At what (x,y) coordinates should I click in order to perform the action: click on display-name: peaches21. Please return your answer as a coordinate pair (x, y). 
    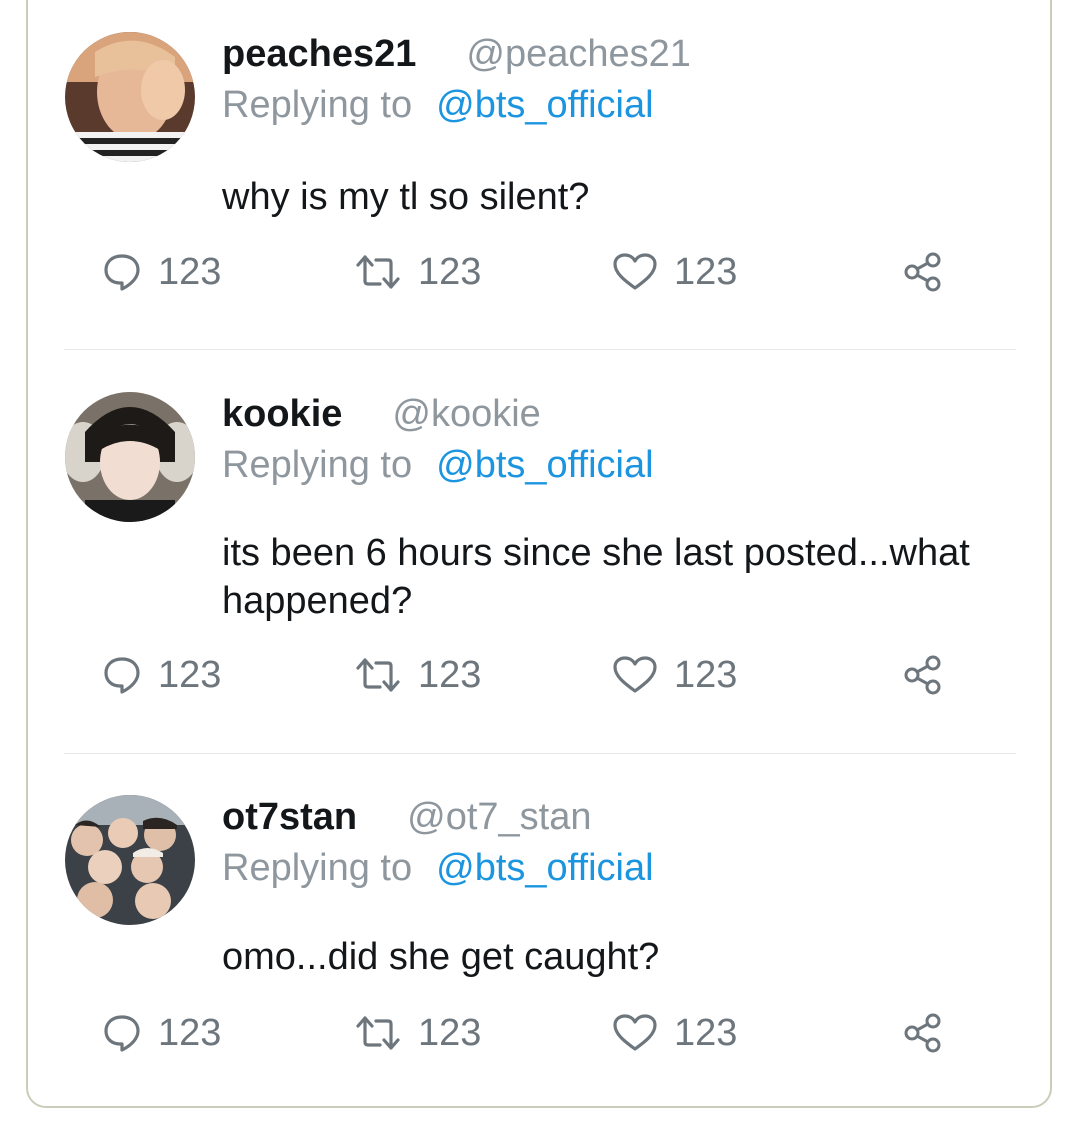
    Looking at the image, I should click on (319, 54).